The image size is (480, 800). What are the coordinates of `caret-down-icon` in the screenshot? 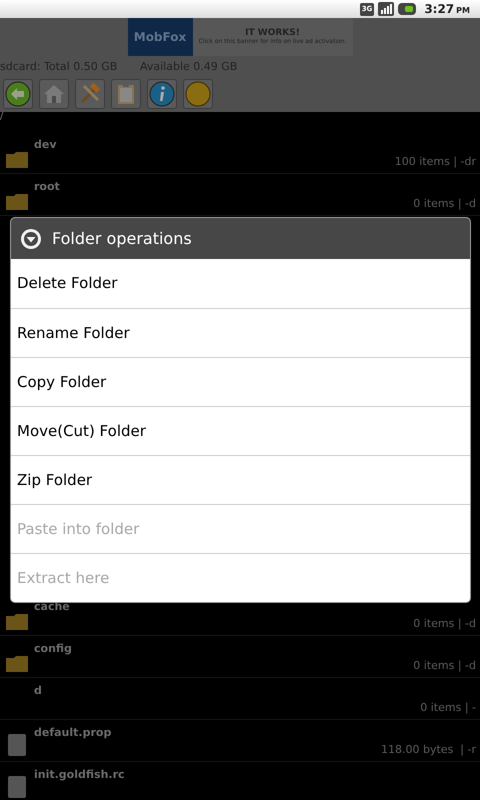 It's located at (31, 239).